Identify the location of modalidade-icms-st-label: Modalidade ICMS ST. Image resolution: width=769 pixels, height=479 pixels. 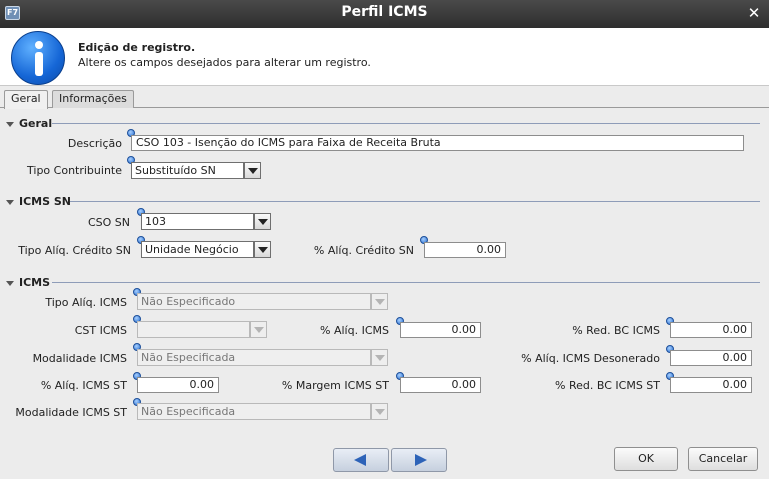
(71, 412).